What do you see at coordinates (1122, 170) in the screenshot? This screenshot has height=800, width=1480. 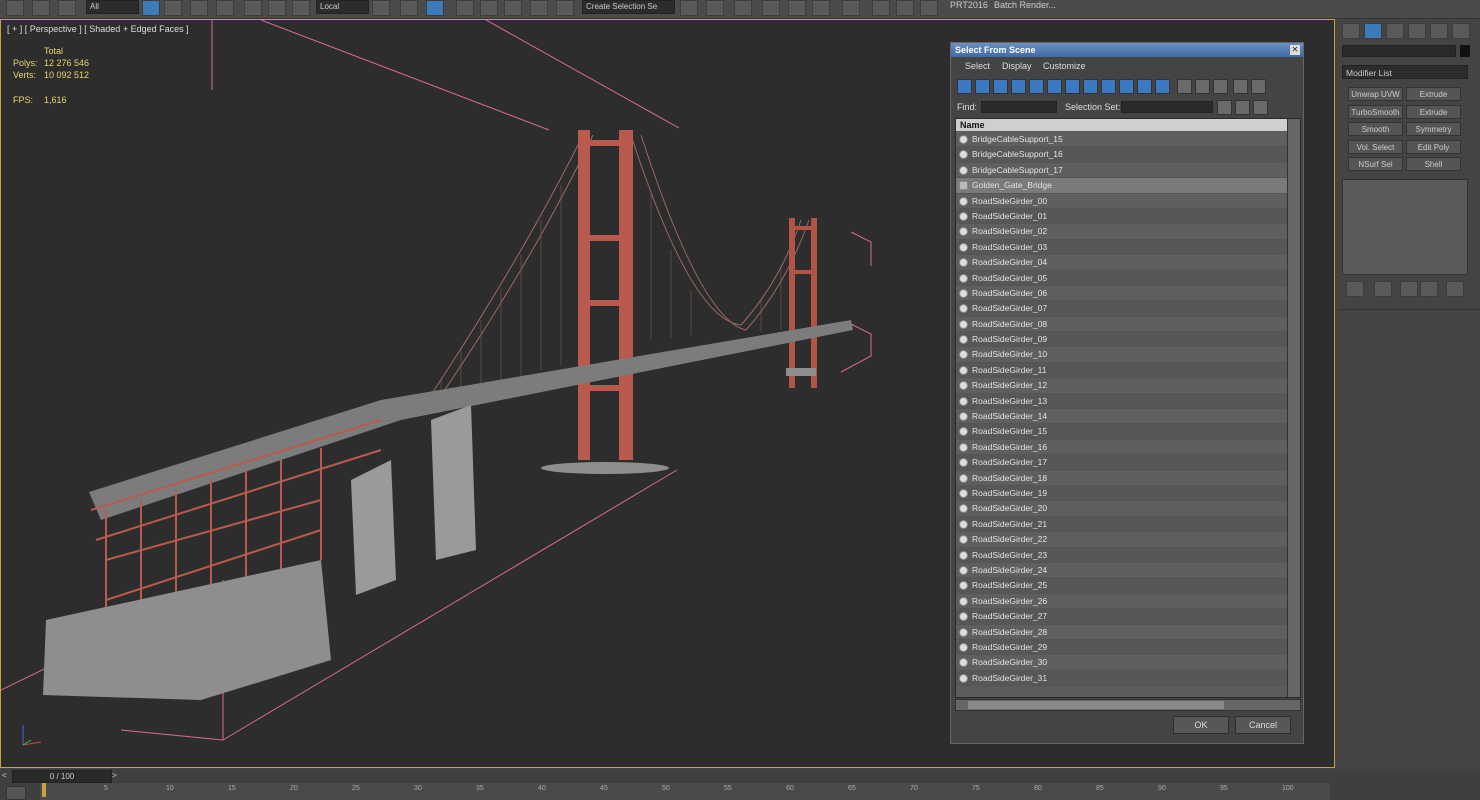 I see `list-item: BridgeCableSupport_17` at bounding box center [1122, 170].